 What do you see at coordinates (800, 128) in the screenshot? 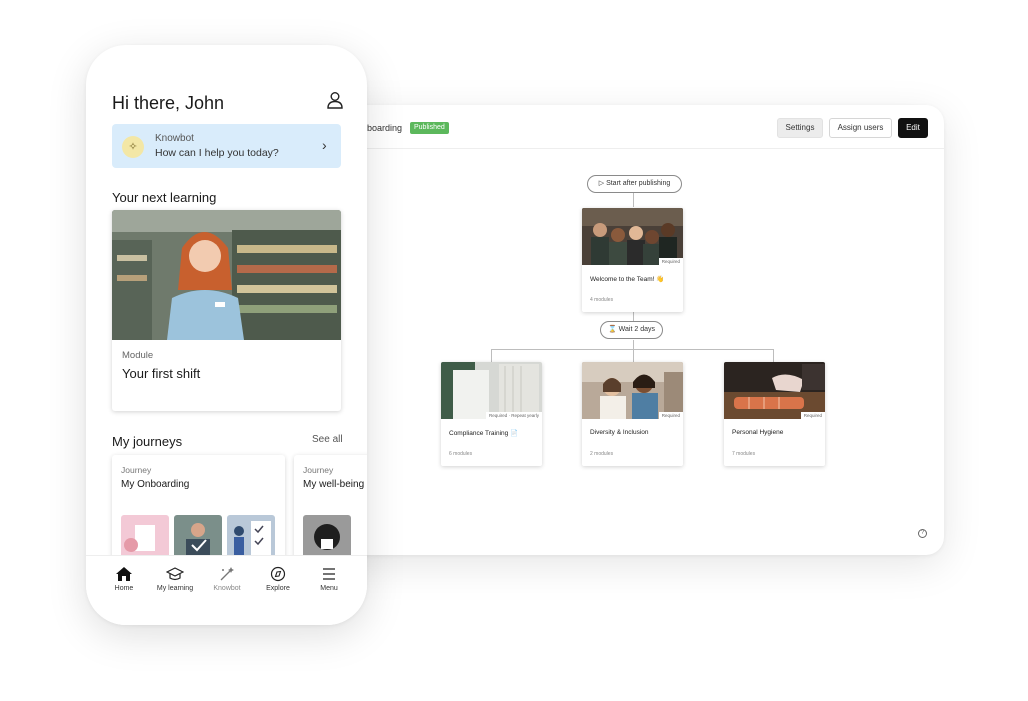
I see `settings-button: Settings` at bounding box center [800, 128].